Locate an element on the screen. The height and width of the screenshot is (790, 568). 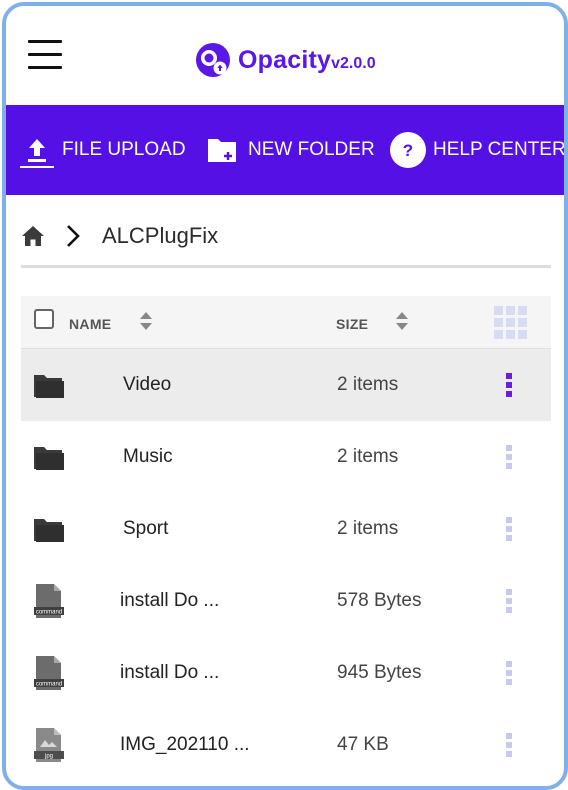
file-name: Video is located at coordinates (147, 385).